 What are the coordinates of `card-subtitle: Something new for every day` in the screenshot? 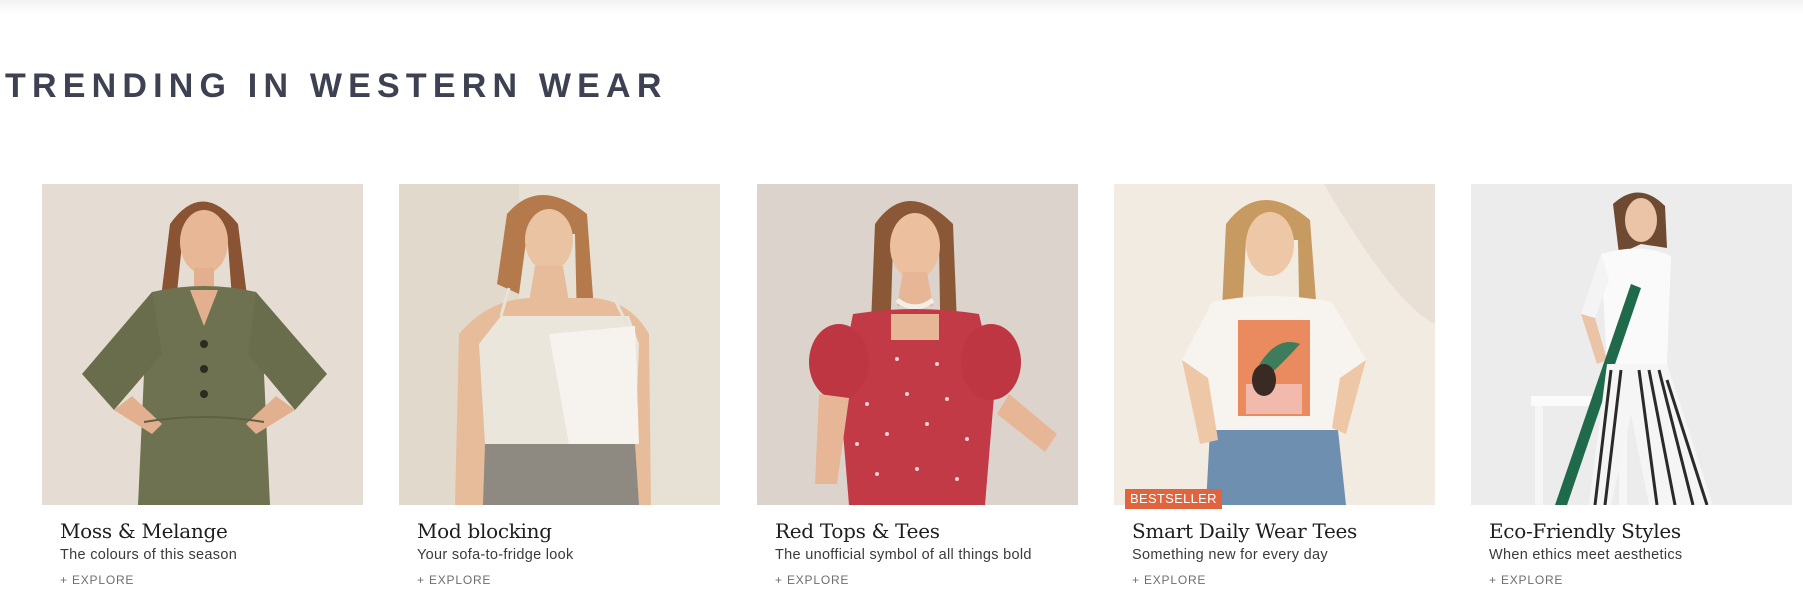 It's located at (1230, 555).